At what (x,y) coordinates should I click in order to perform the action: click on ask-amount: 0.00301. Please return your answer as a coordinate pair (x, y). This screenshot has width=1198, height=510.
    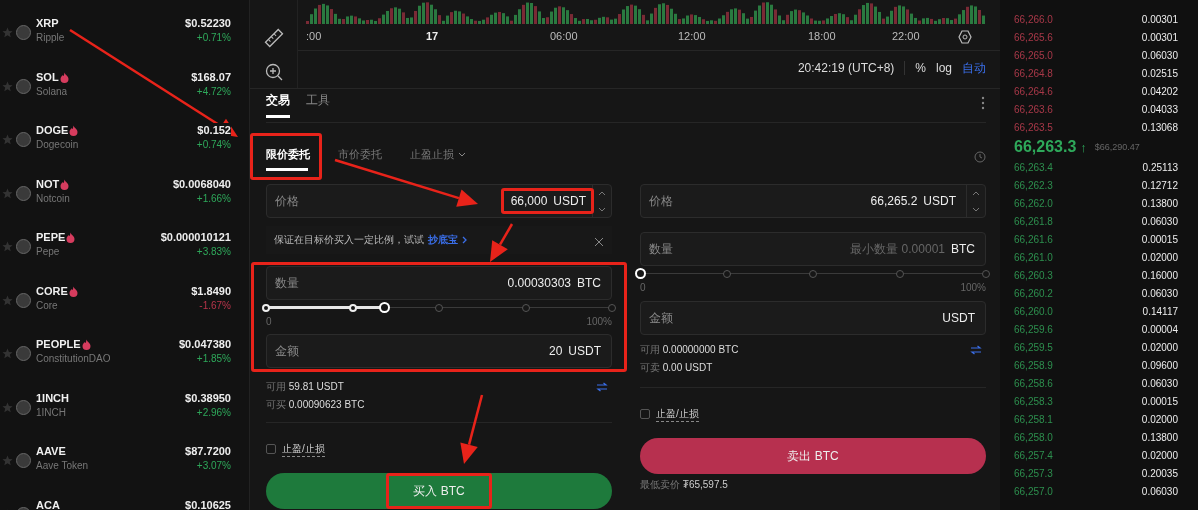
    Looking at the image, I should click on (1159, 19).